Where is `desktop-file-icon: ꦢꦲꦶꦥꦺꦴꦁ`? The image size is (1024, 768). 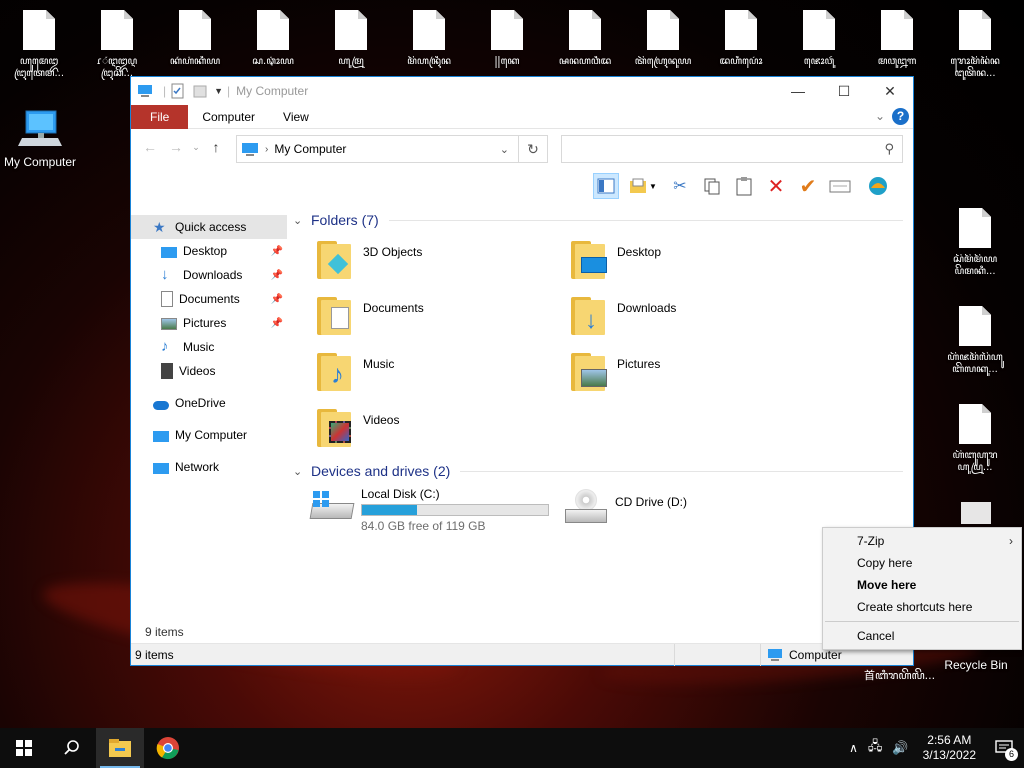
desktop-file-icon: ꦢꦲꦶꦥꦺꦴꦁ is located at coordinates (741, 39).